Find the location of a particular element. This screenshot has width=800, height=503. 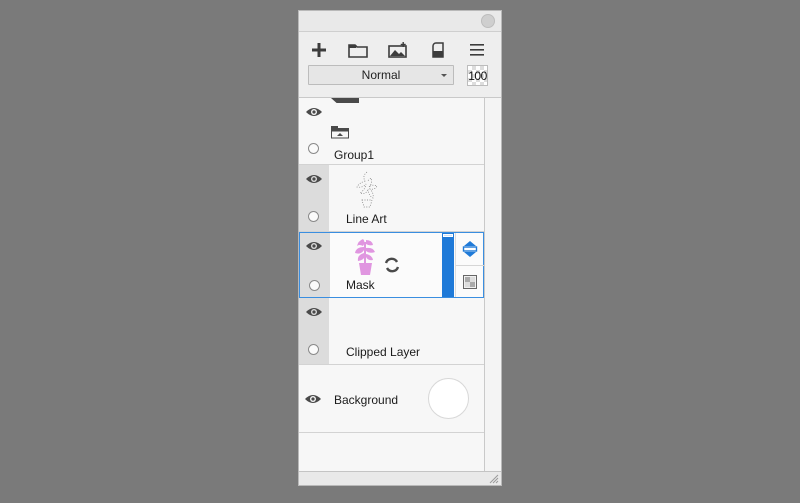

checker-icon is located at coordinates (470, 281).